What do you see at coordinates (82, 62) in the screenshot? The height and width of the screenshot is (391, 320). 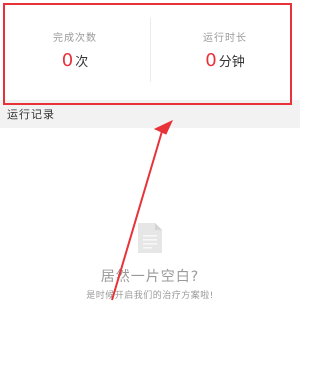 I see `completed-count-unit: 次` at bounding box center [82, 62].